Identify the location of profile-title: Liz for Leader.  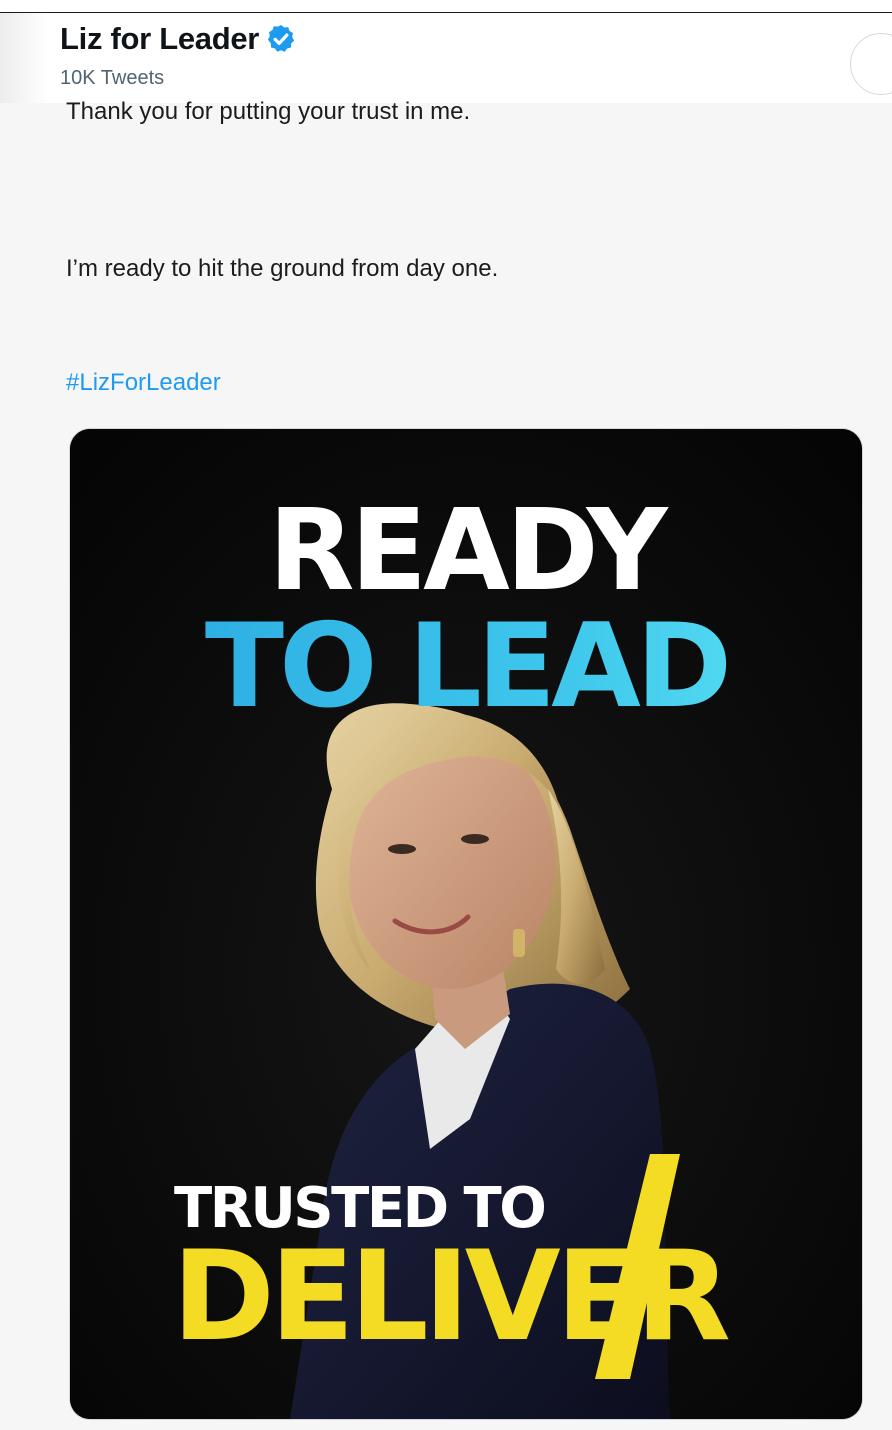
(178, 39).